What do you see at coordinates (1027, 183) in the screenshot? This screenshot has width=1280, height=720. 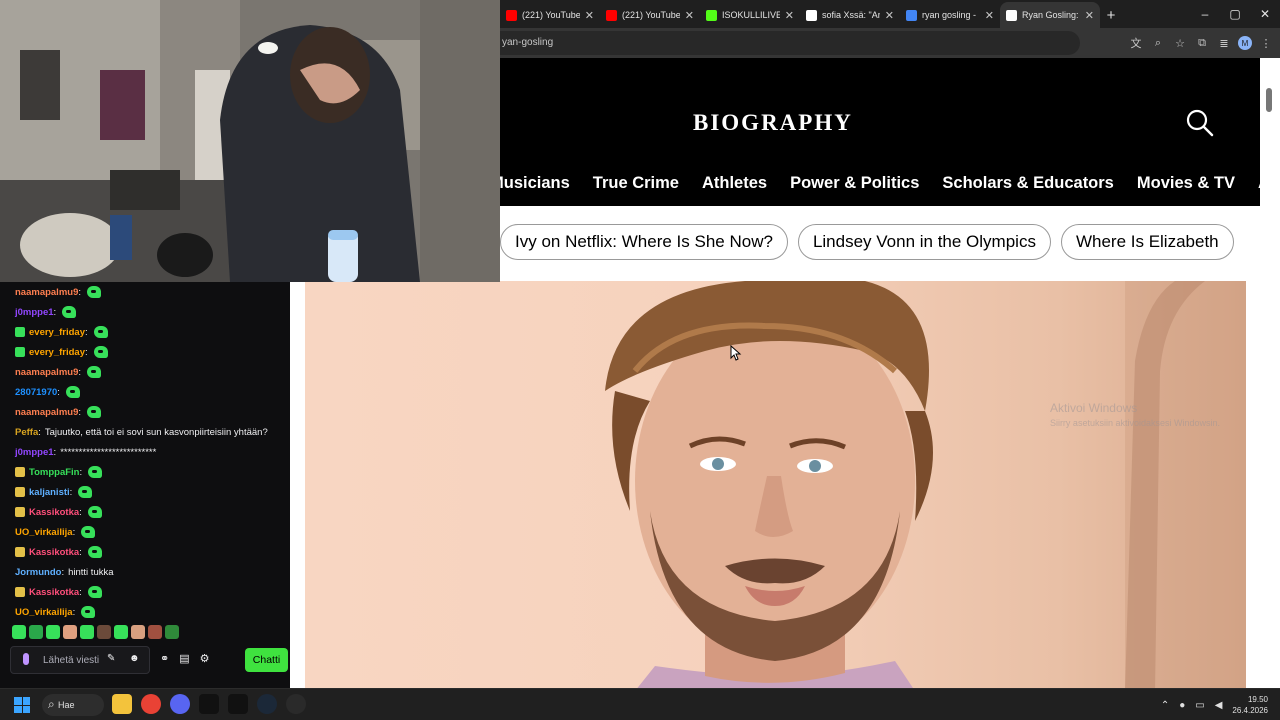 I see `nav-item: Scholars & Educators` at bounding box center [1027, 183].